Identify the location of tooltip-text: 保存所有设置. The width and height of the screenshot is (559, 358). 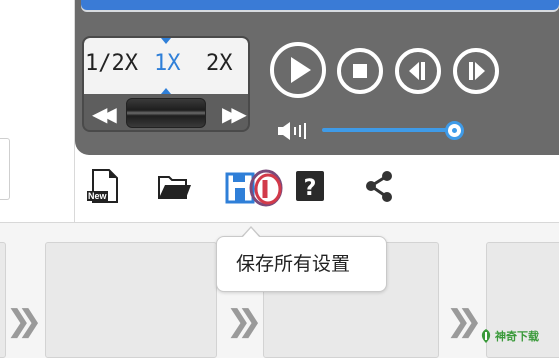
(293, 264).